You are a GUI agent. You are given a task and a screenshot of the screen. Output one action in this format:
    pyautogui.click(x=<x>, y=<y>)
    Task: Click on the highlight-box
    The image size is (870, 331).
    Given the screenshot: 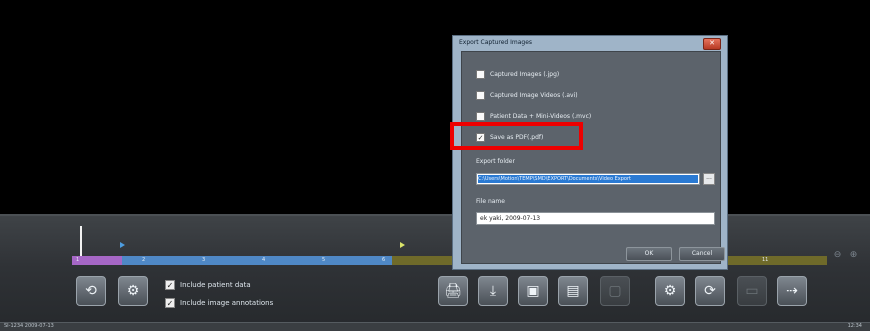 What is the action you would take?
    pyautogui.click(x=516, y=136)
    